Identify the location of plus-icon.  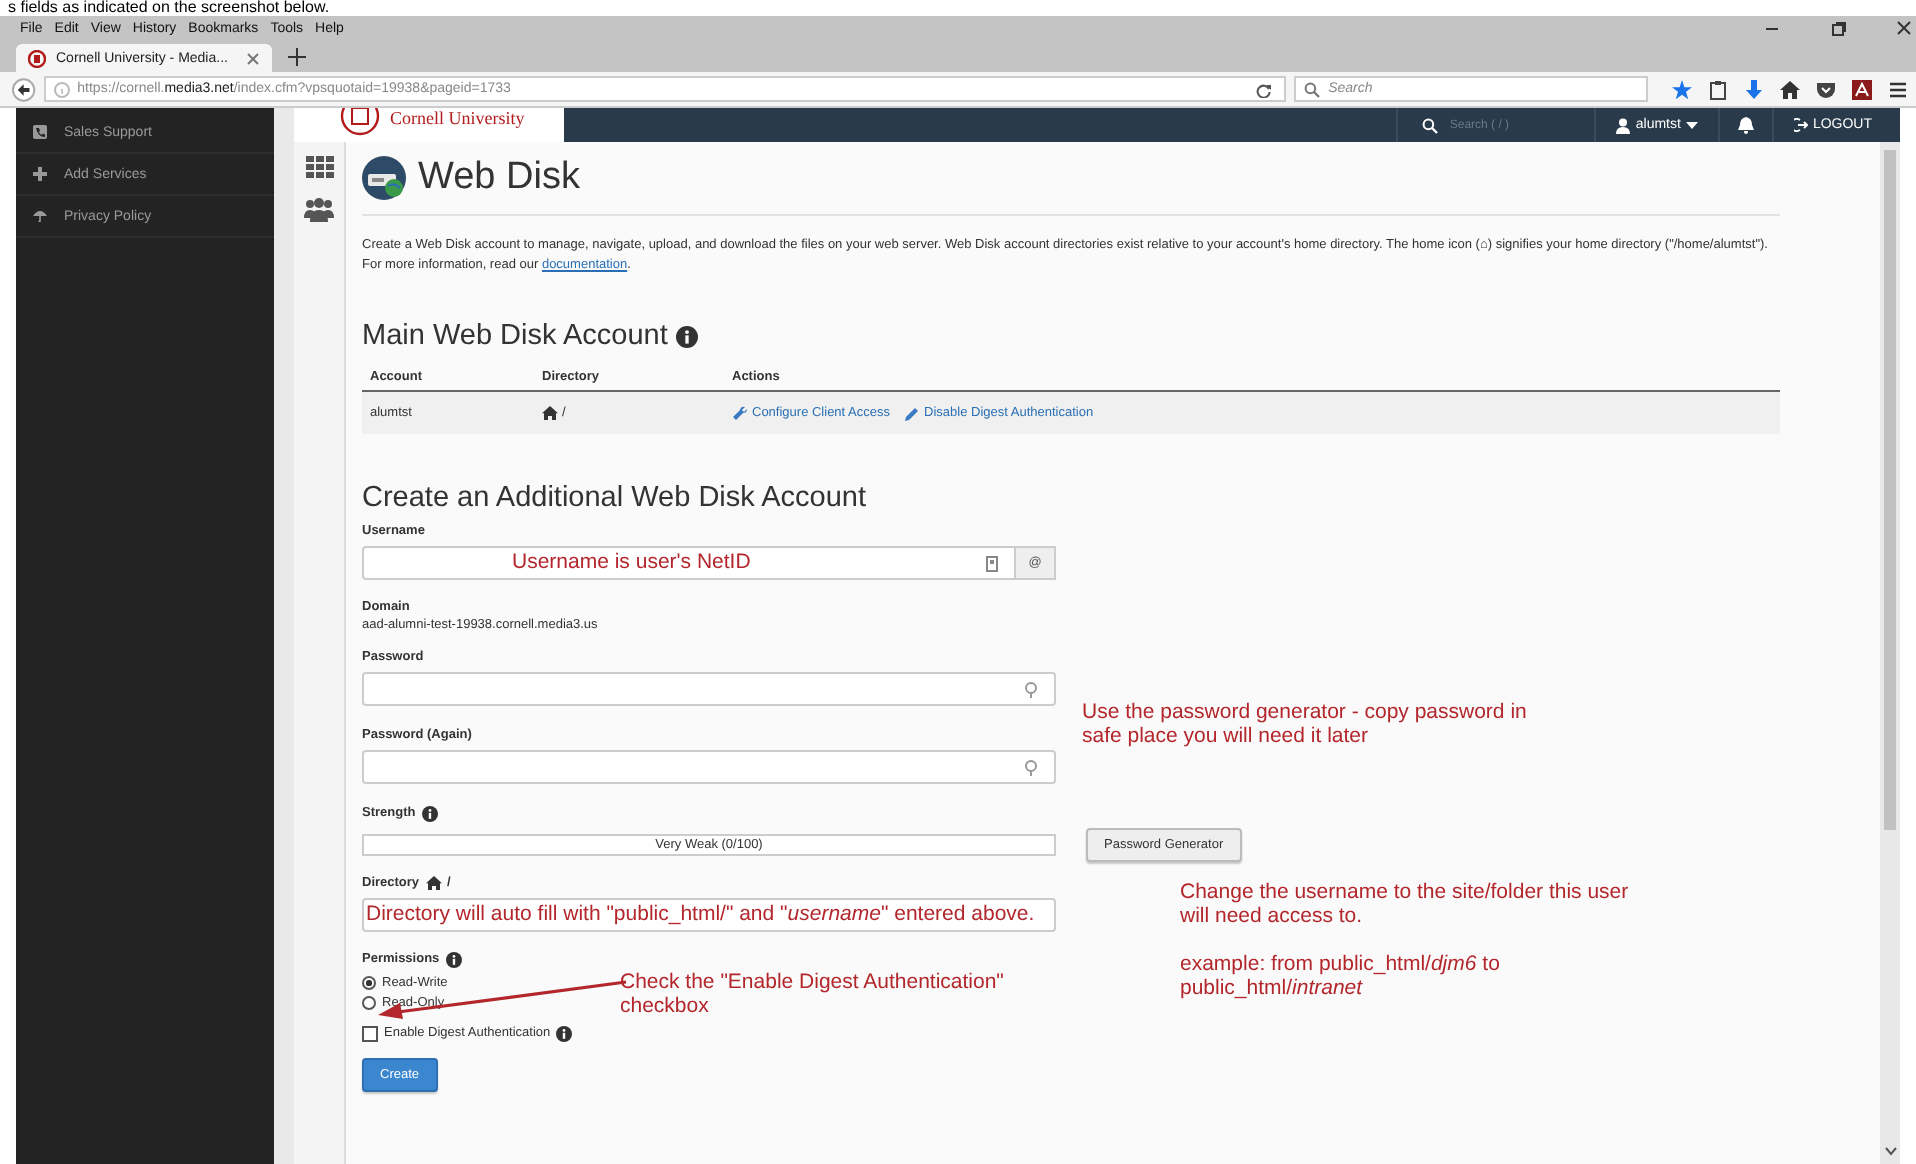
(40, 174).